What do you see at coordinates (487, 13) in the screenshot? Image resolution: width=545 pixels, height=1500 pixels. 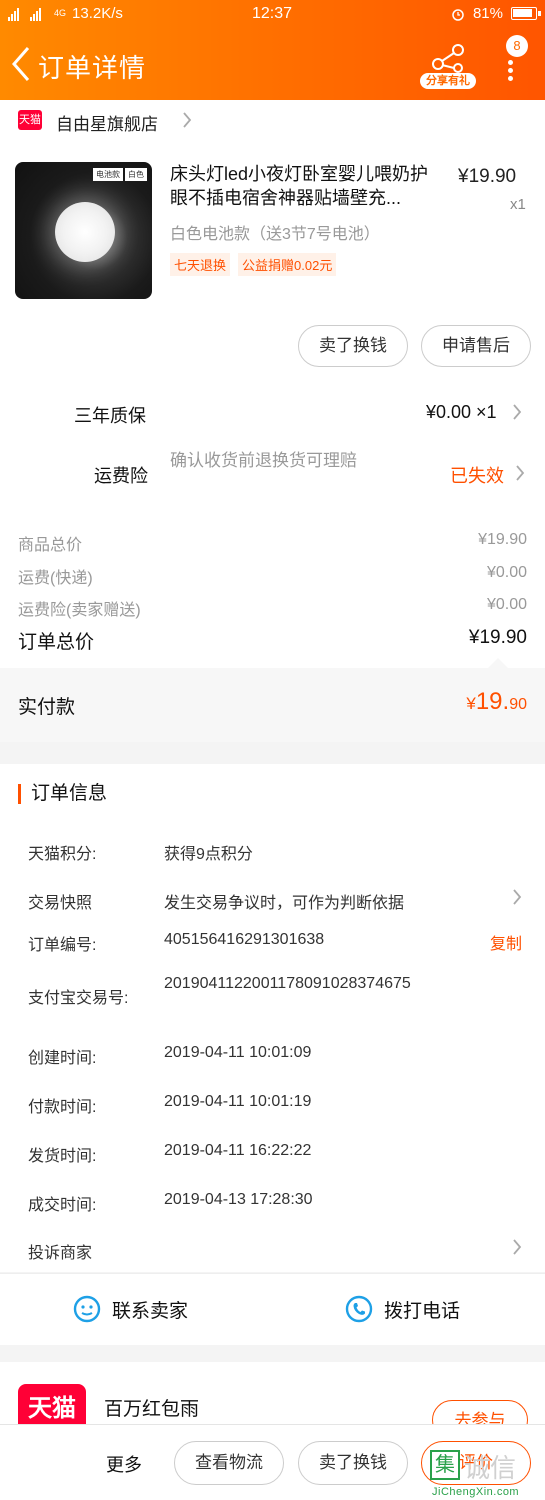 I see `battery-percent: 81%` at bounding box center [487, 13].